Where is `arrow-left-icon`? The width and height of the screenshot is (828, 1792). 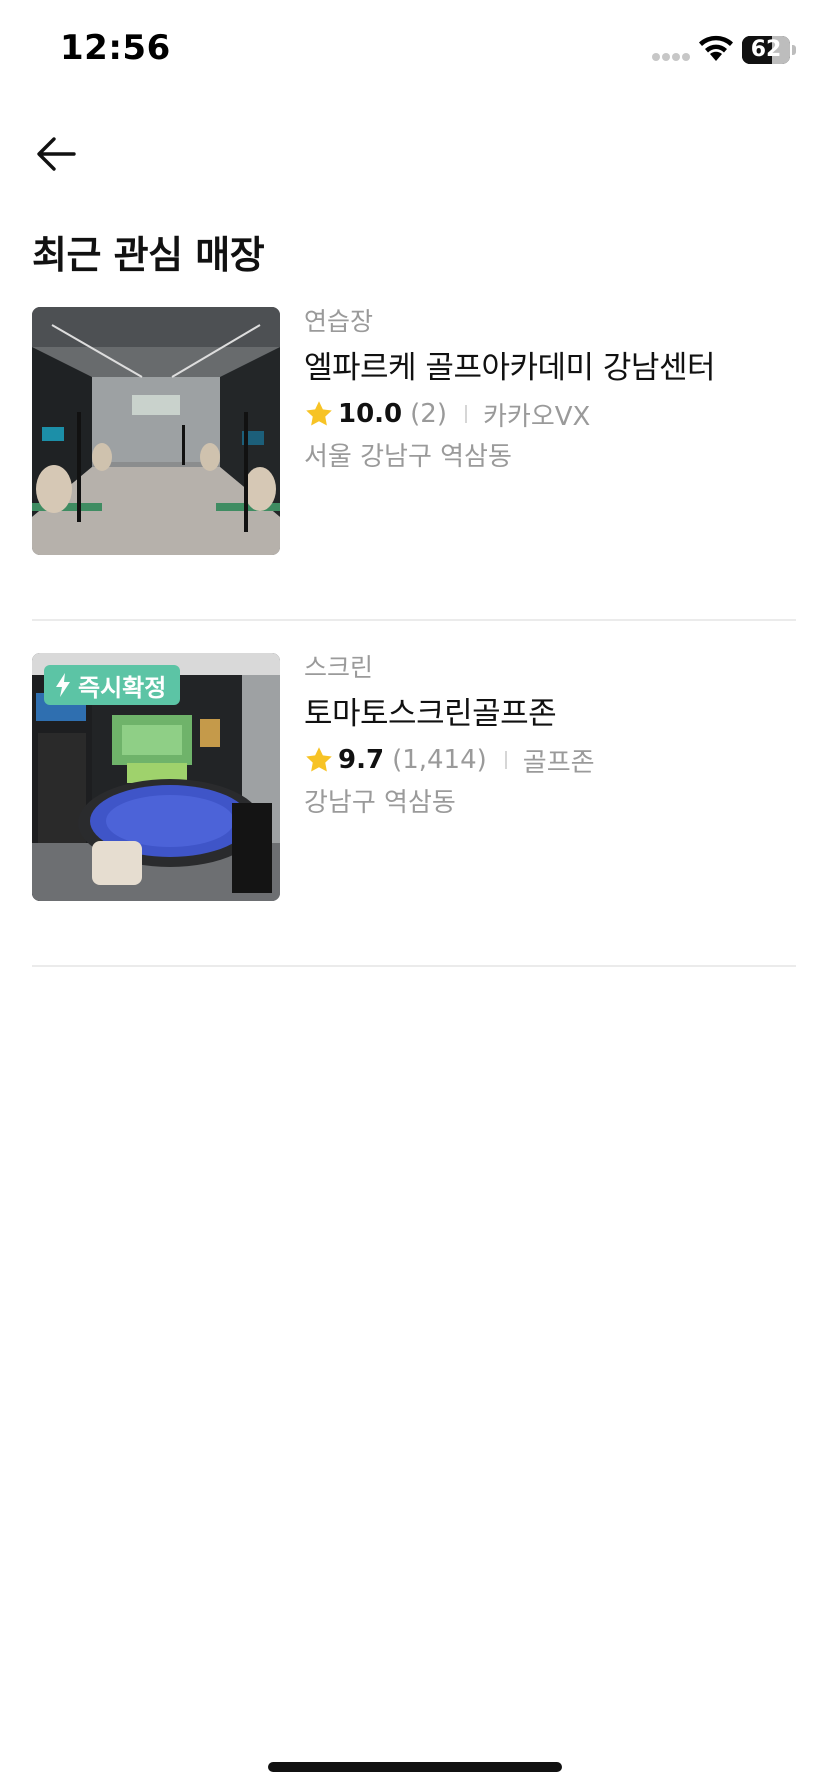 arrow-left-icon is located at coordinates (56, 154).